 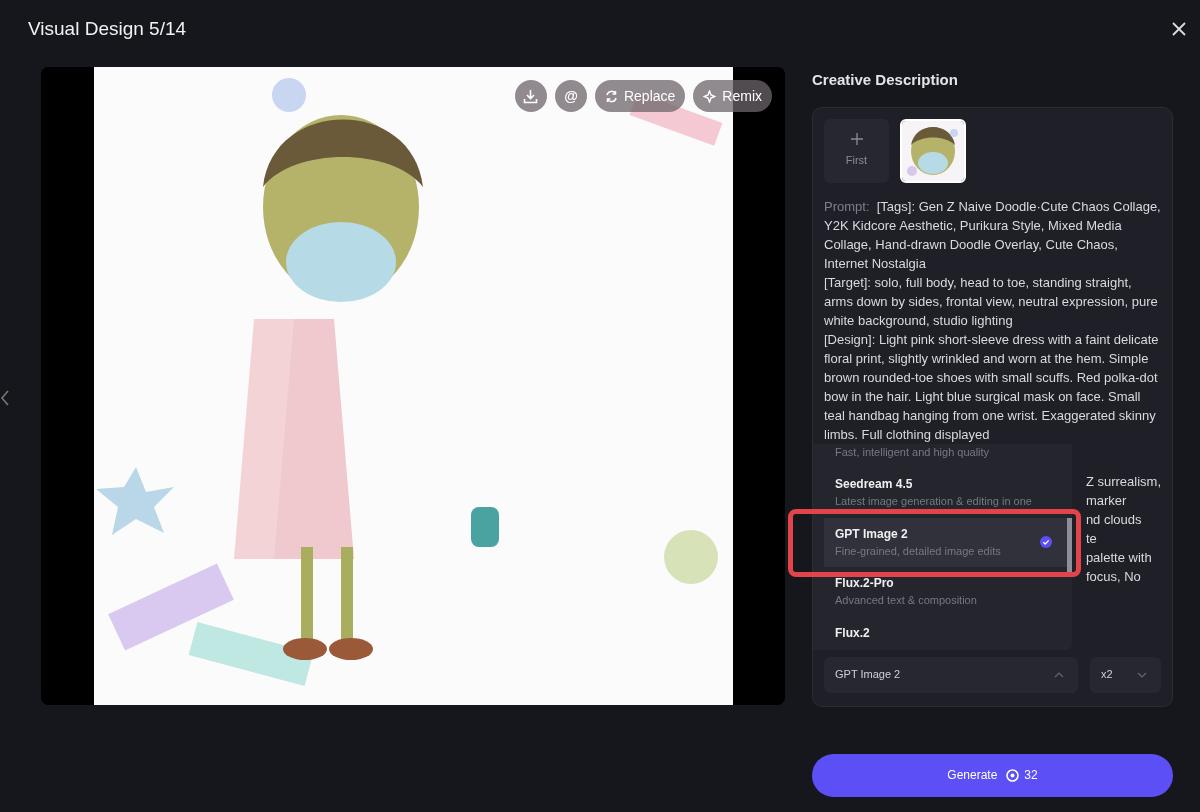 I want to click on refresh-icon, so click(x=611, y=96).